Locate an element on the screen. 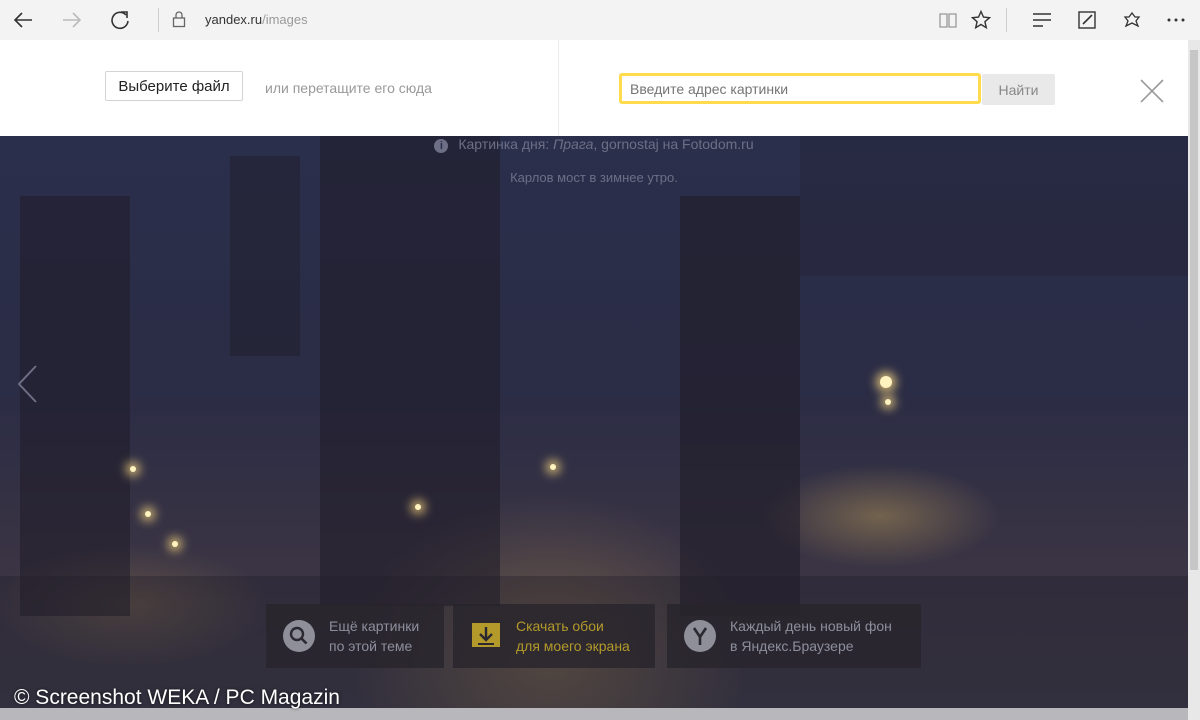 The image size is (1200, 720). more-images-line1: Ещё картинки is located at coordinates (374, 626).